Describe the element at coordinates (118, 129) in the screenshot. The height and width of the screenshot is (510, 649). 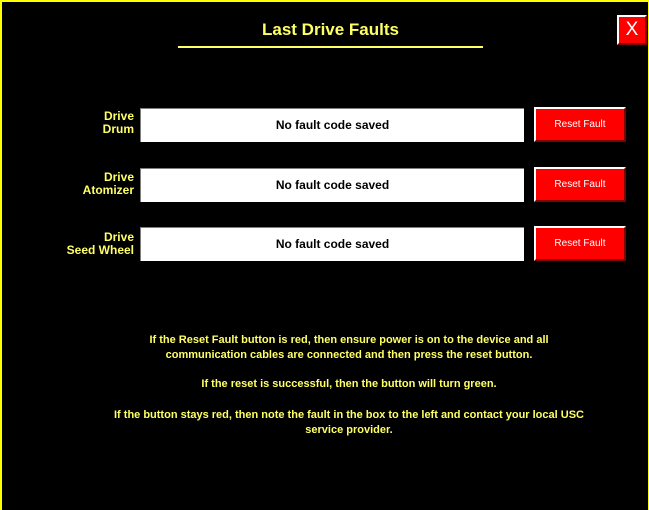
I see `label-line: Drum` at that location.